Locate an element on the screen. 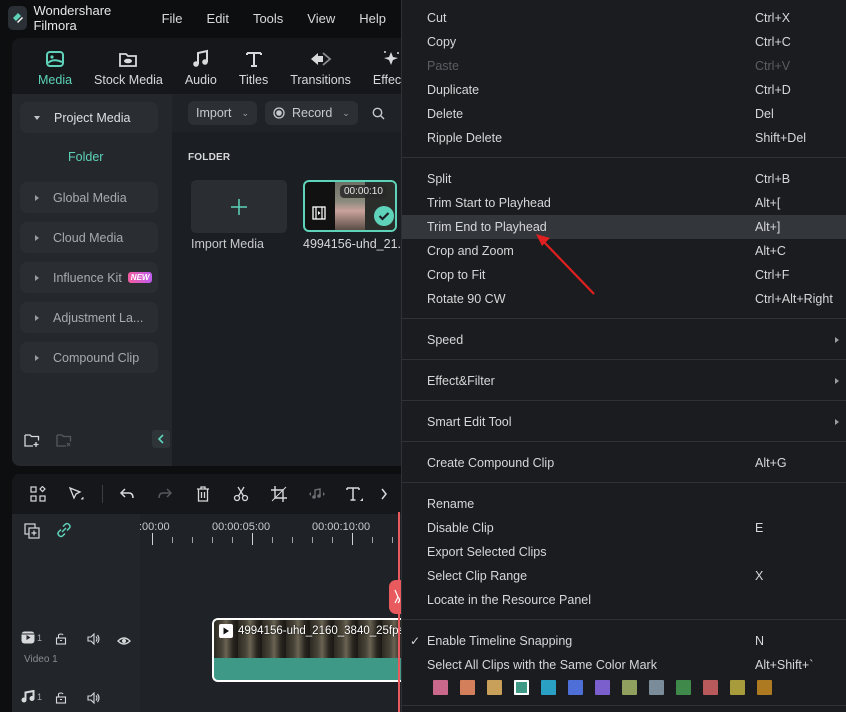 This screenshot has height=712, width=846. menu-item-export-selected-clips: Export Selected Clips is located at coordinates (624, 552).